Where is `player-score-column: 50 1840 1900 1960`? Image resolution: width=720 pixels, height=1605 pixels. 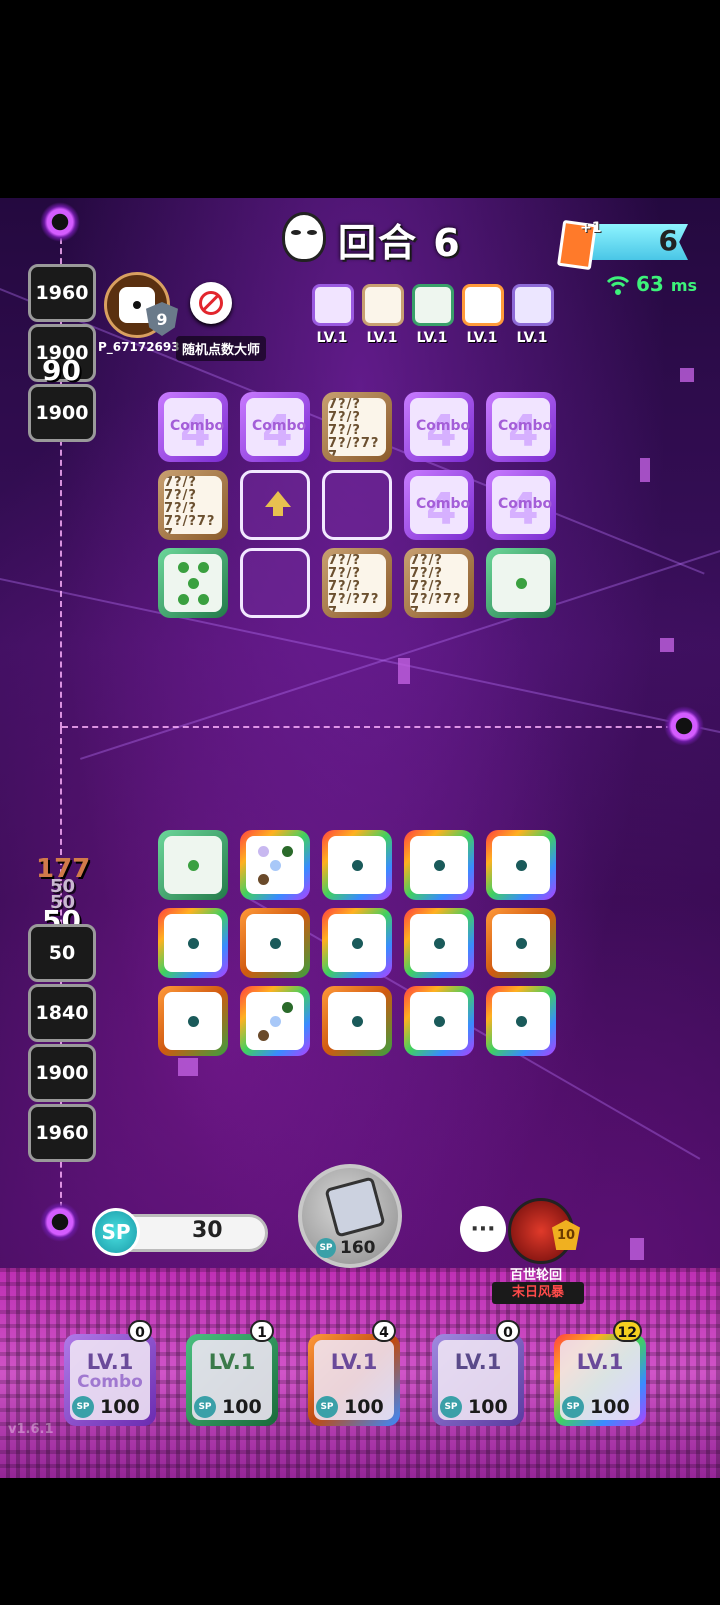
player-score-column: 50 1840 1900 1960 is located at coordinates (62, 1044).